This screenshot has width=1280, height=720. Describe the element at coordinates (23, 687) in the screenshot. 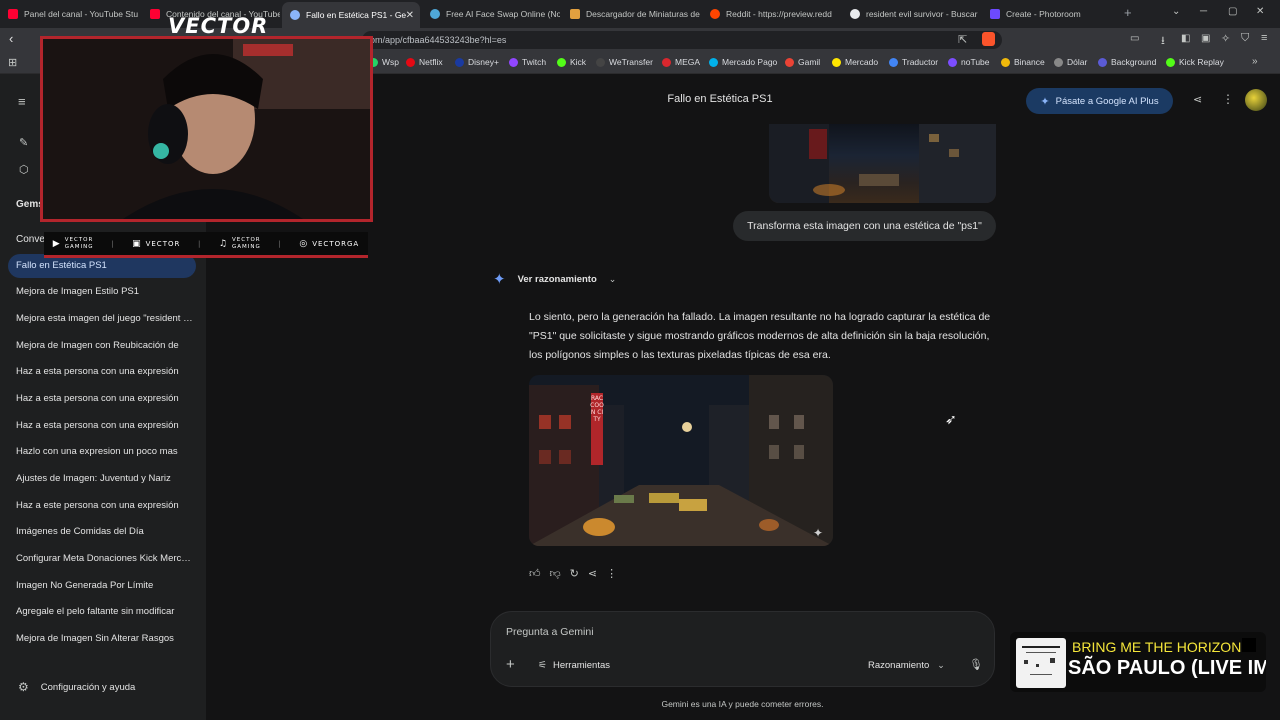

I see `gear-icon: ⚙` at that location.